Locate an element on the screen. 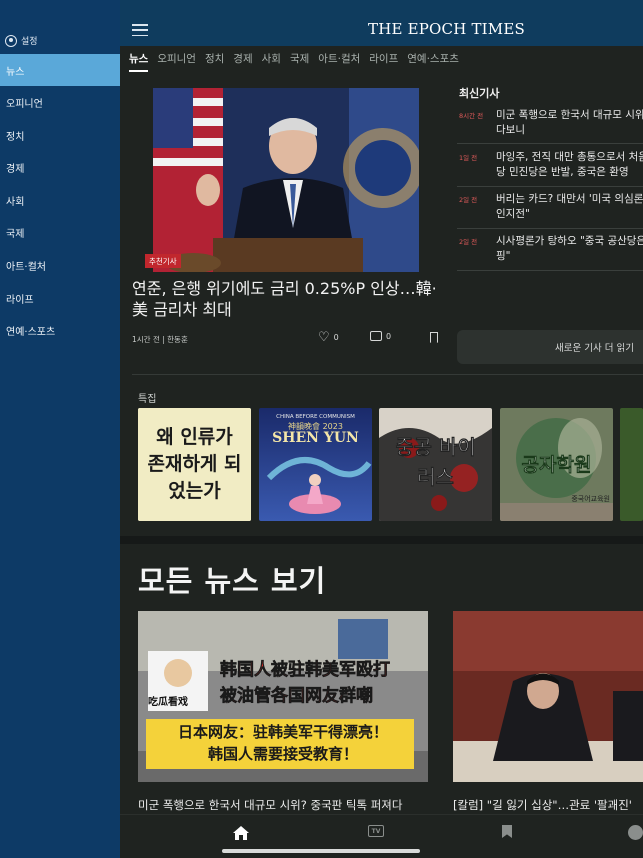 This screenshot has width=643, height=858. sidebar-item-entertainment: 연예·스포츠 is located at coordinates (60, 330).